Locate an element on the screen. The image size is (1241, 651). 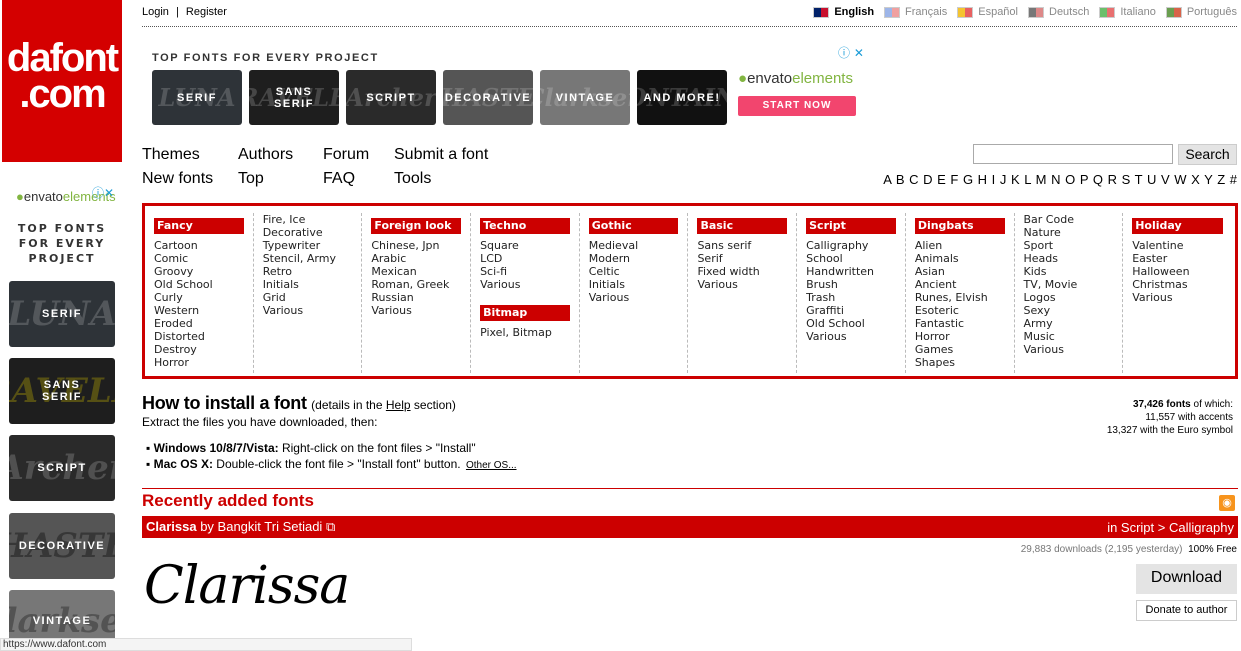
category-link: Celtic is located at coordinates (634, 271).